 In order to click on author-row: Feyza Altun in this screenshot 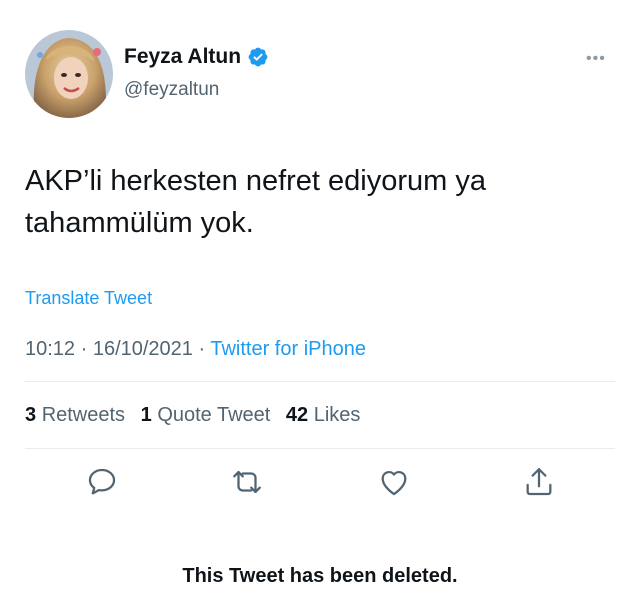, I will do `click(196, 57)`.